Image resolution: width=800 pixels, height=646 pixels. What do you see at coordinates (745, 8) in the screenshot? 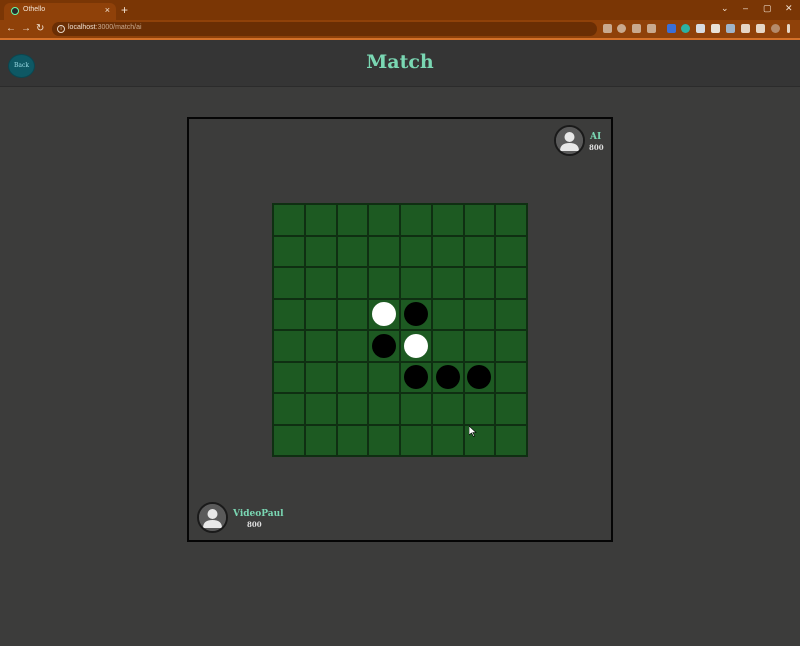
I see `minimize-icon: –` at bounding box center [745, 8].